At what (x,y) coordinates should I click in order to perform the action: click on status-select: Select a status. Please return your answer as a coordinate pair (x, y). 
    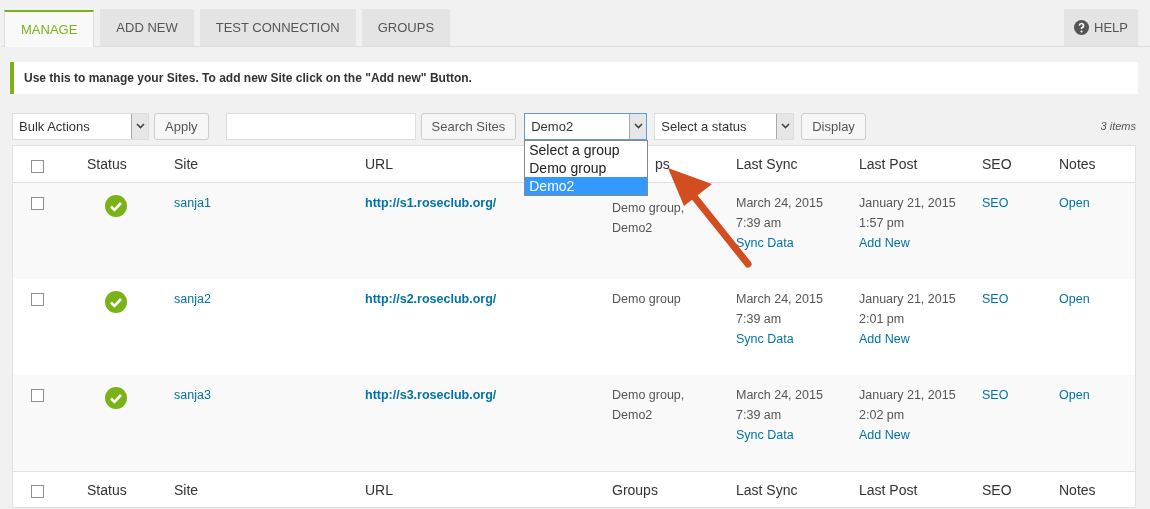
    Looking at the image, I should click on (724, 126).